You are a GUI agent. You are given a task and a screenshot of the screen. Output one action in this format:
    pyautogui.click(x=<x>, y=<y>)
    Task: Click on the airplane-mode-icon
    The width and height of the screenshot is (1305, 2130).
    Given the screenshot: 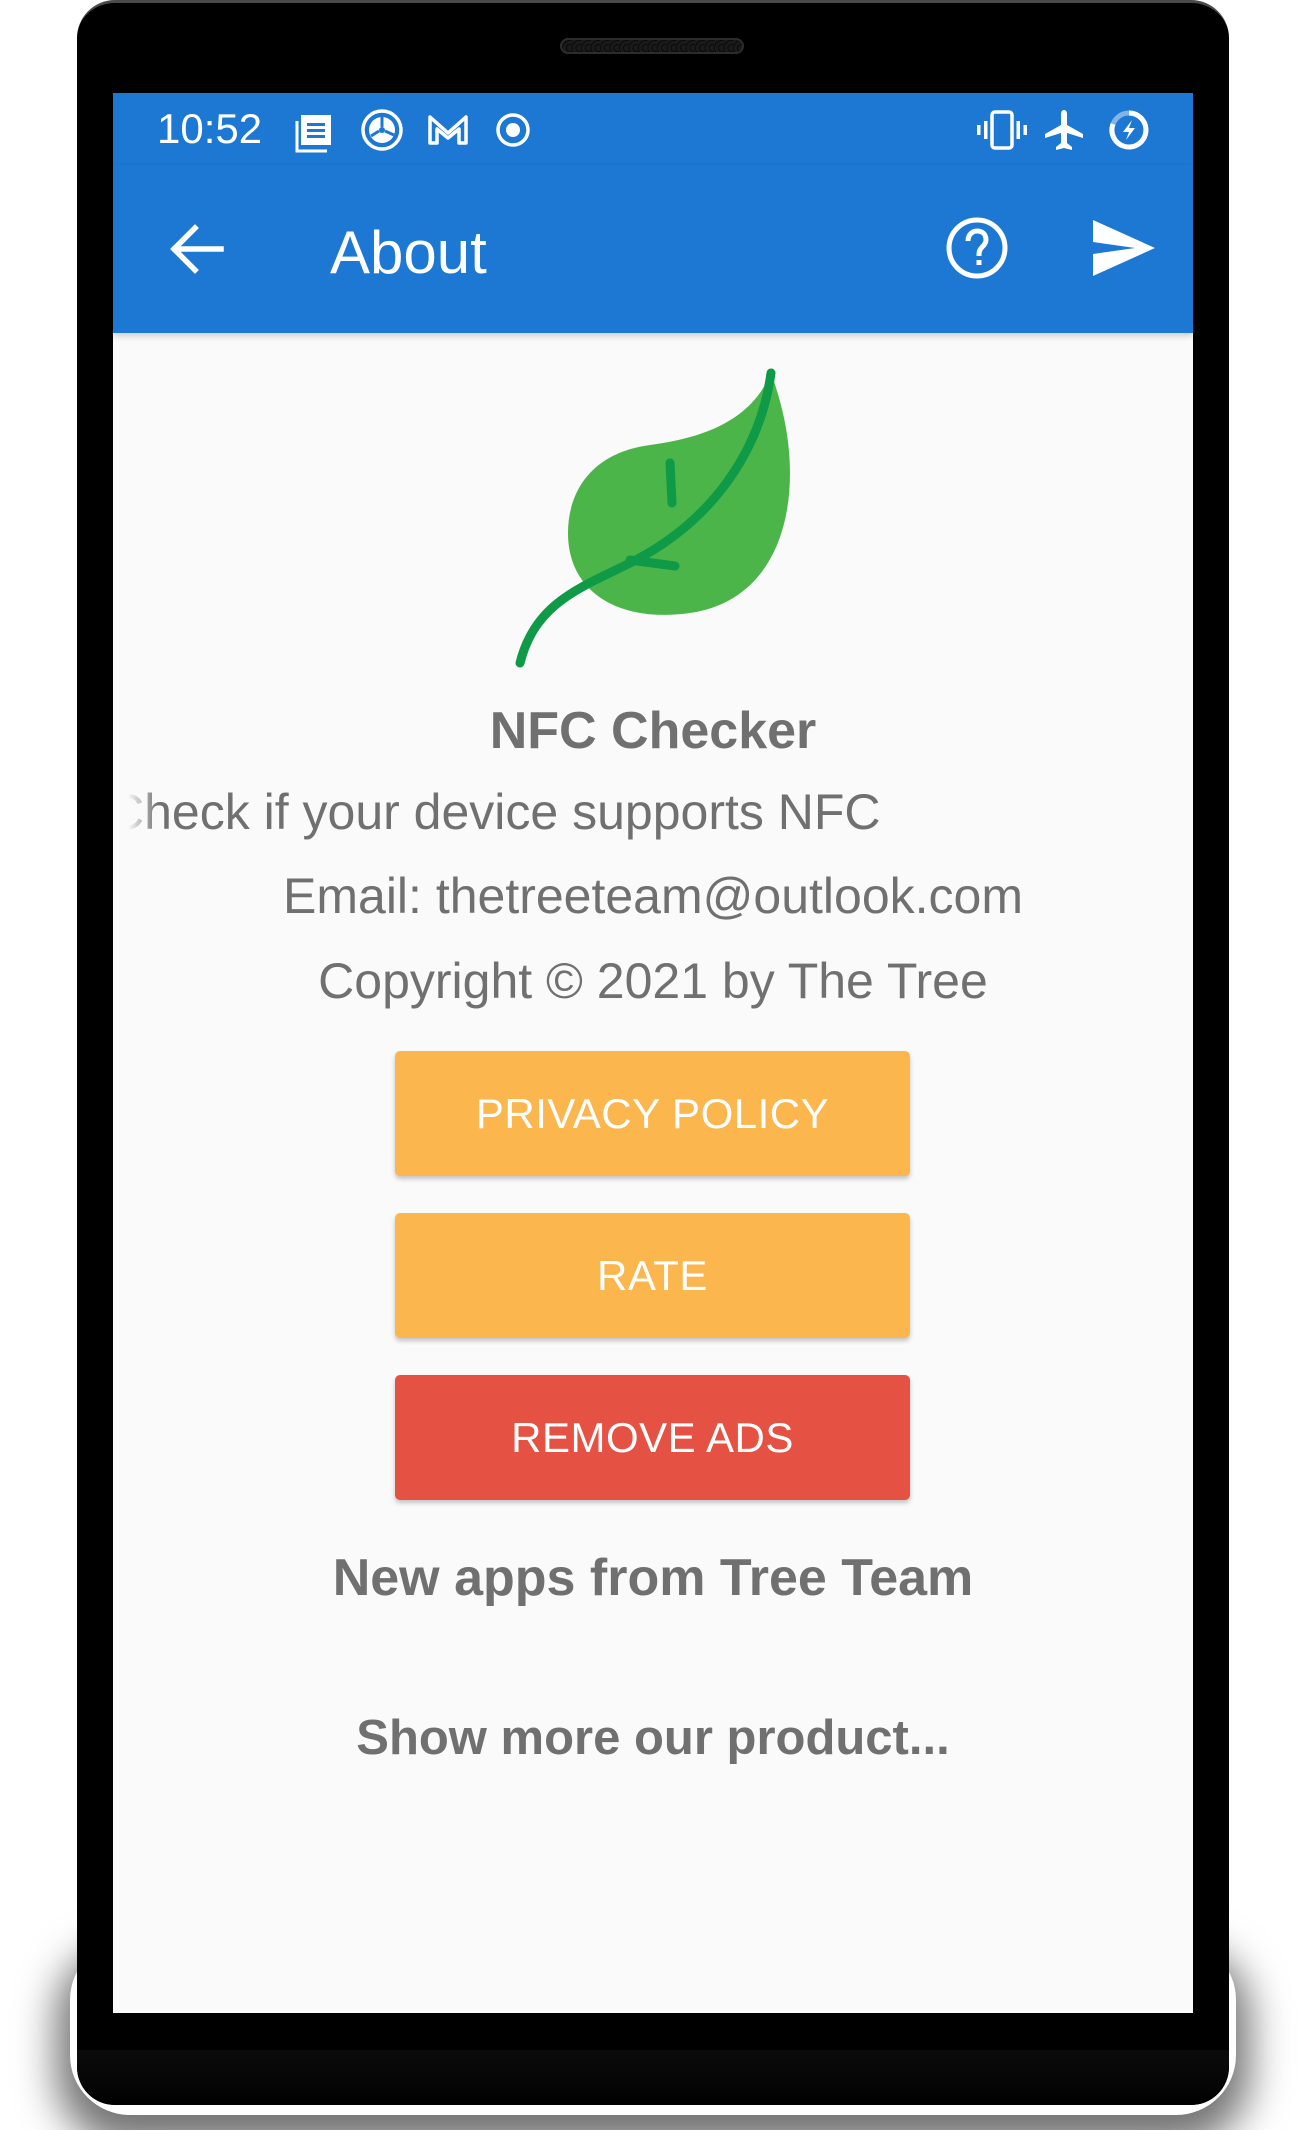 What is the action you would take?
    pyautogui.click(x=1064, y=130)
    